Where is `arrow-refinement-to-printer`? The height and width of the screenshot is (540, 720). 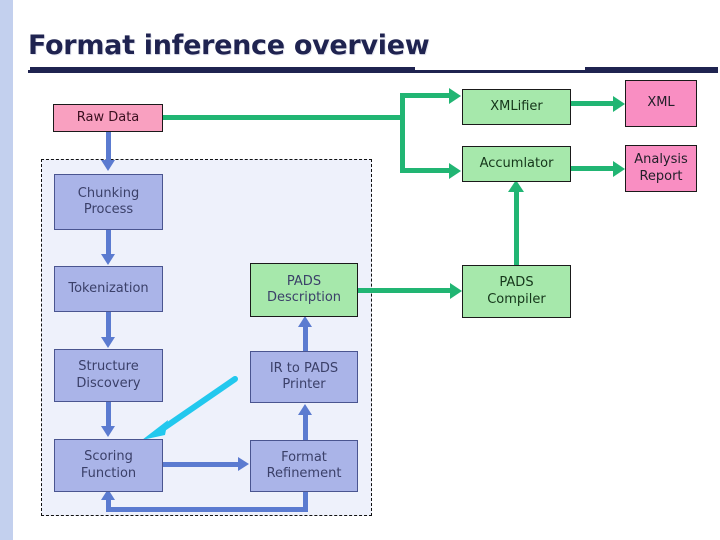 arrow-refinement-to-printer is located at coordinates (305, 427).